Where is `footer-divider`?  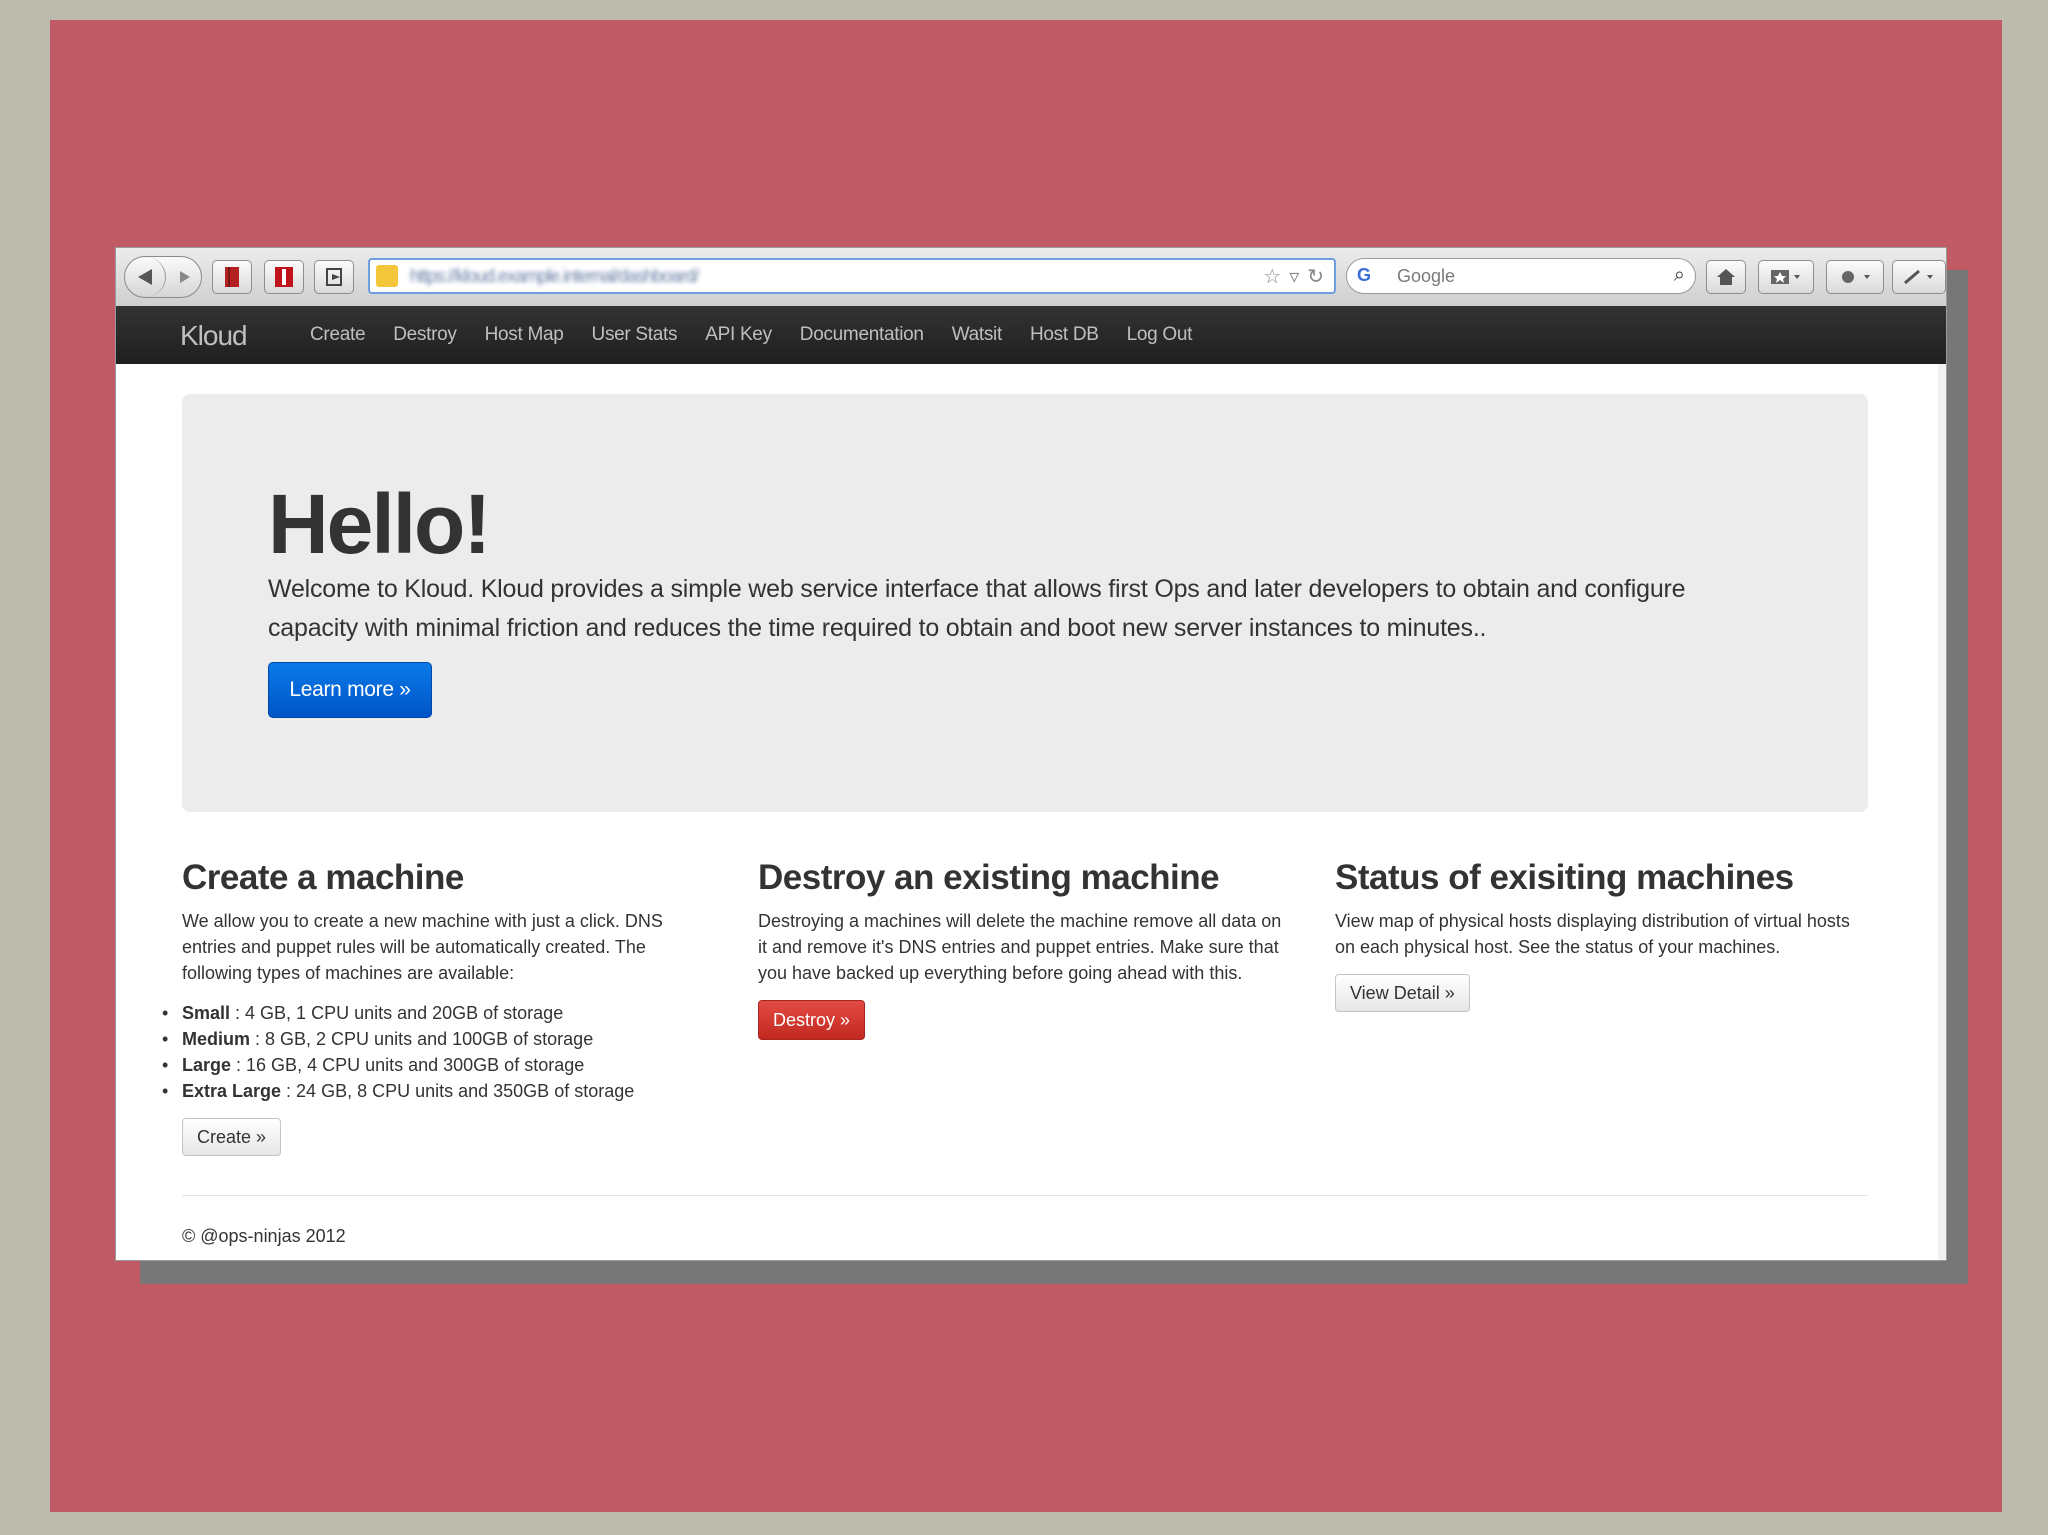
footer-divider is located at coordinates (1025, 1195).